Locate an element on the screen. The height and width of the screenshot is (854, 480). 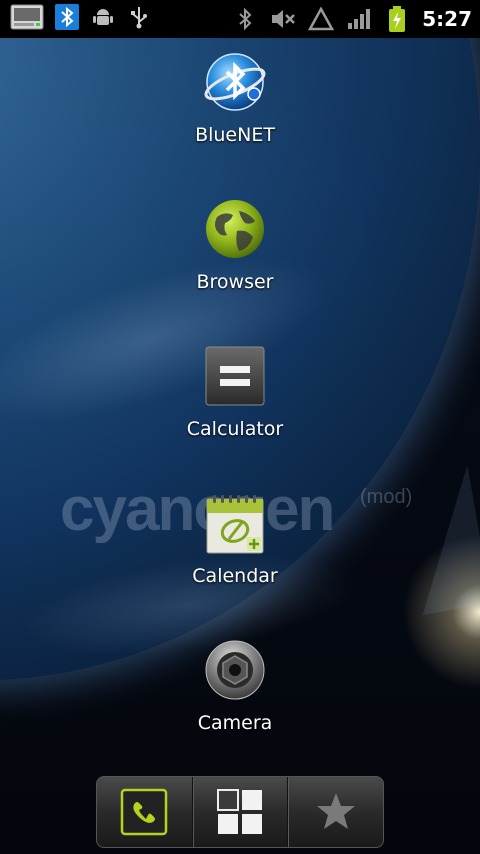
globe-icon is located at coordinates (235, 229).